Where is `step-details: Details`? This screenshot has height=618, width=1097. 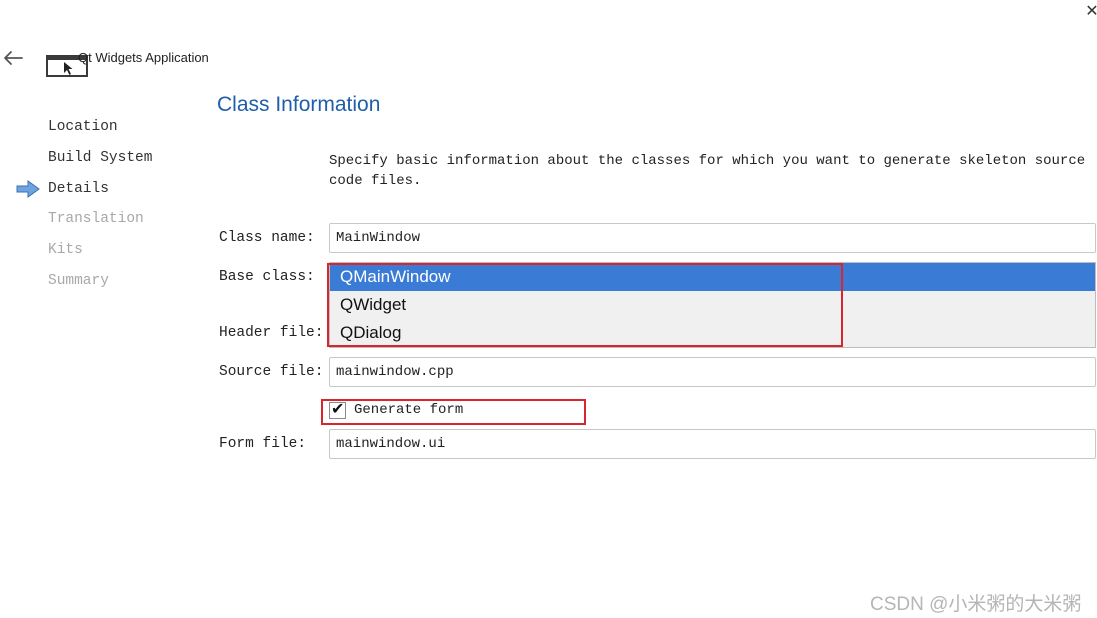
step-details: Details is located at coordinates (100, 189).